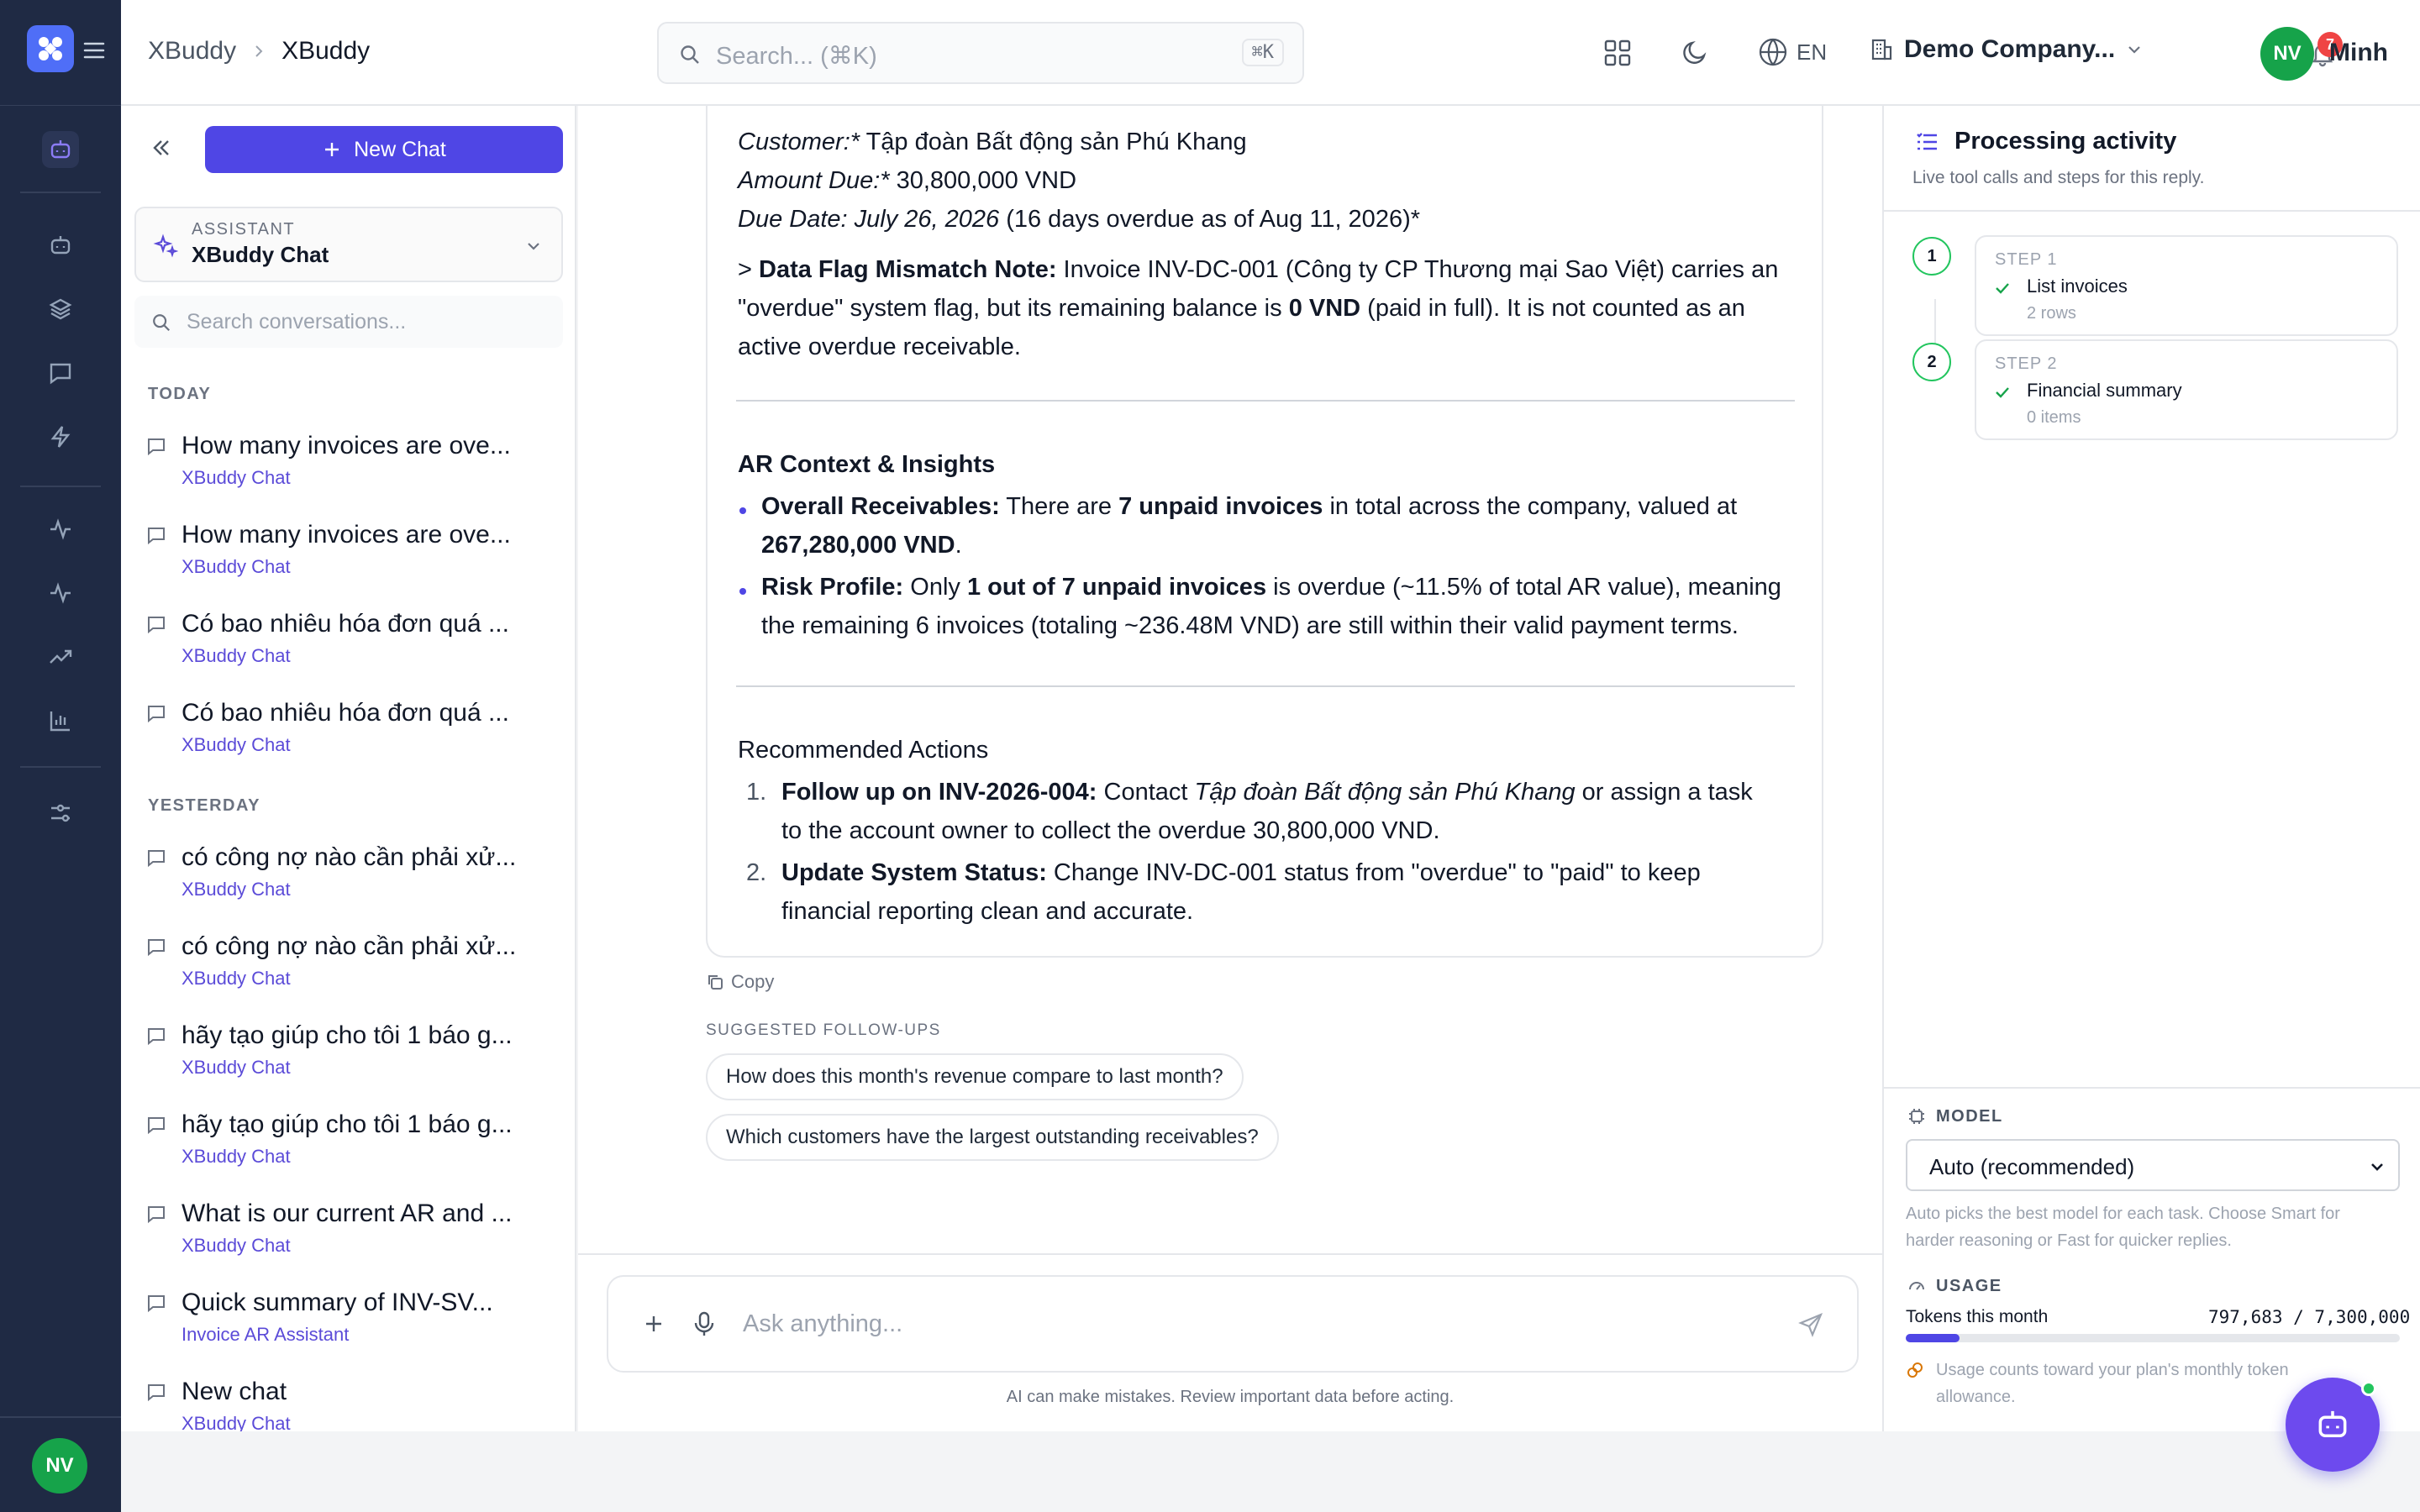  What do you see at coordinates (1265, 686) in the screenshot?
I see `divider` at bounding box center [1265, 686].